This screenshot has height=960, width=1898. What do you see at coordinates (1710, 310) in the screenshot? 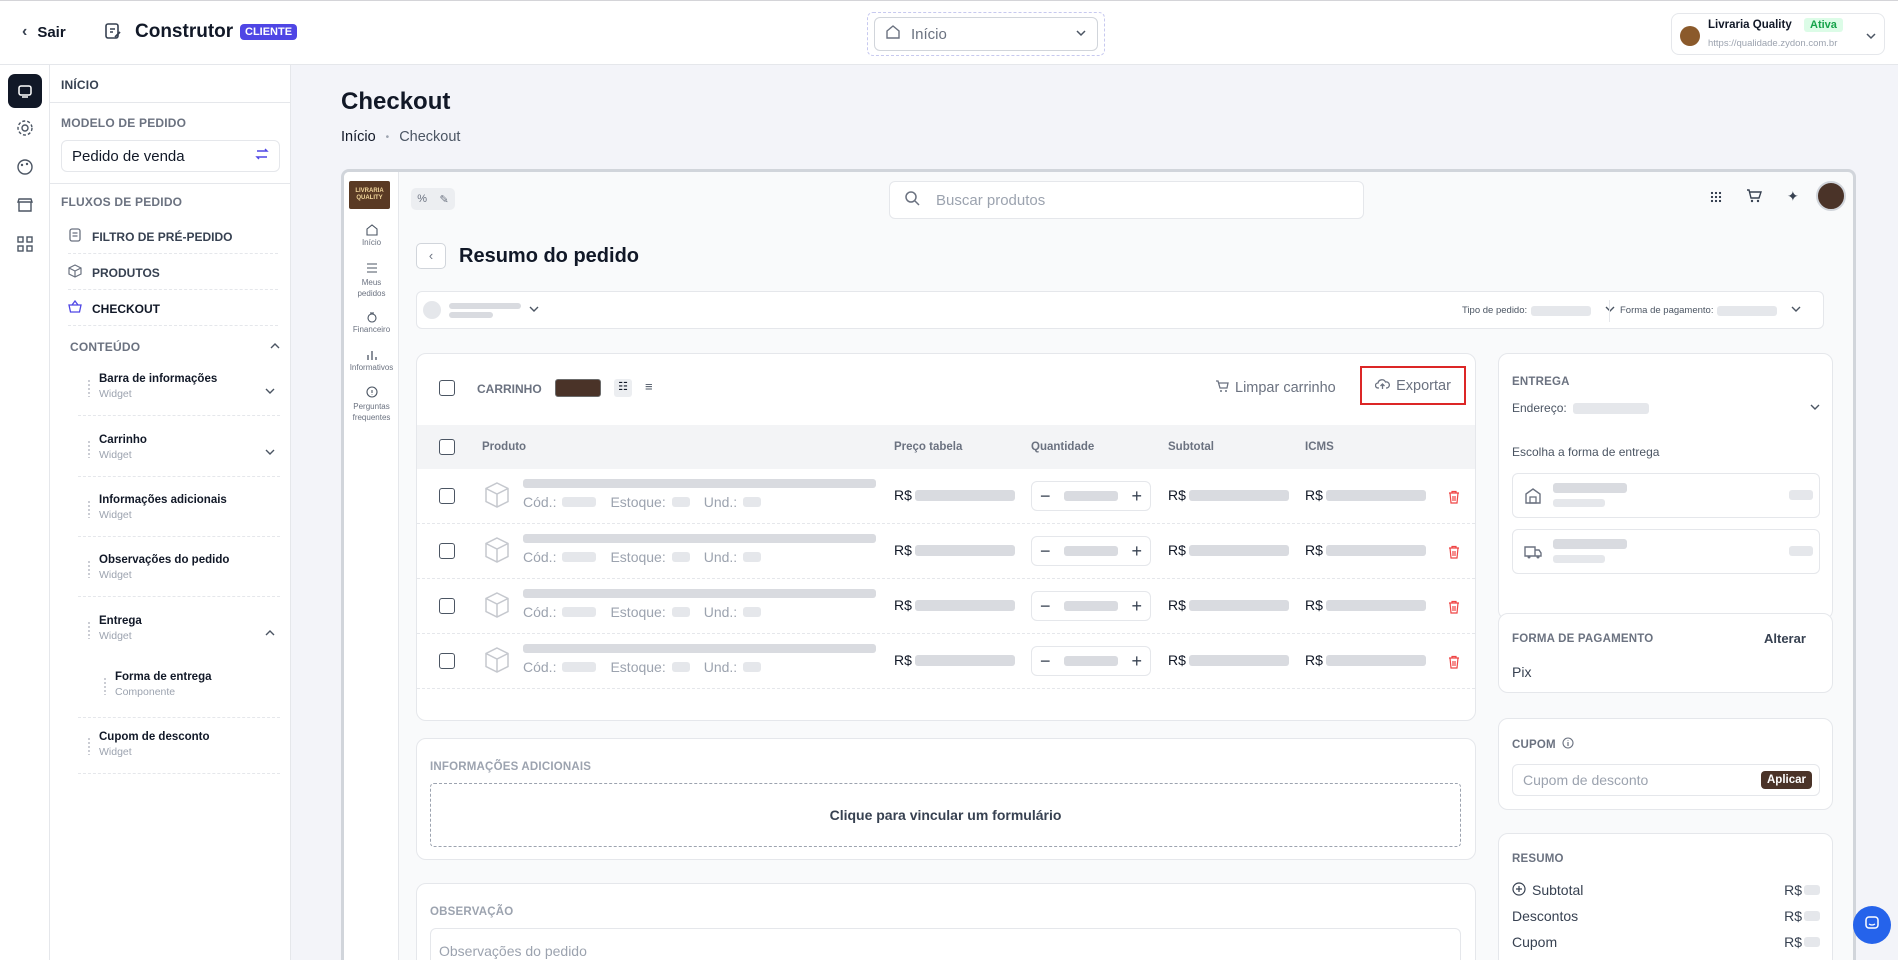
I see `payment-form-selector: Forma de pagamento:` at bounding box center [1710, 310].